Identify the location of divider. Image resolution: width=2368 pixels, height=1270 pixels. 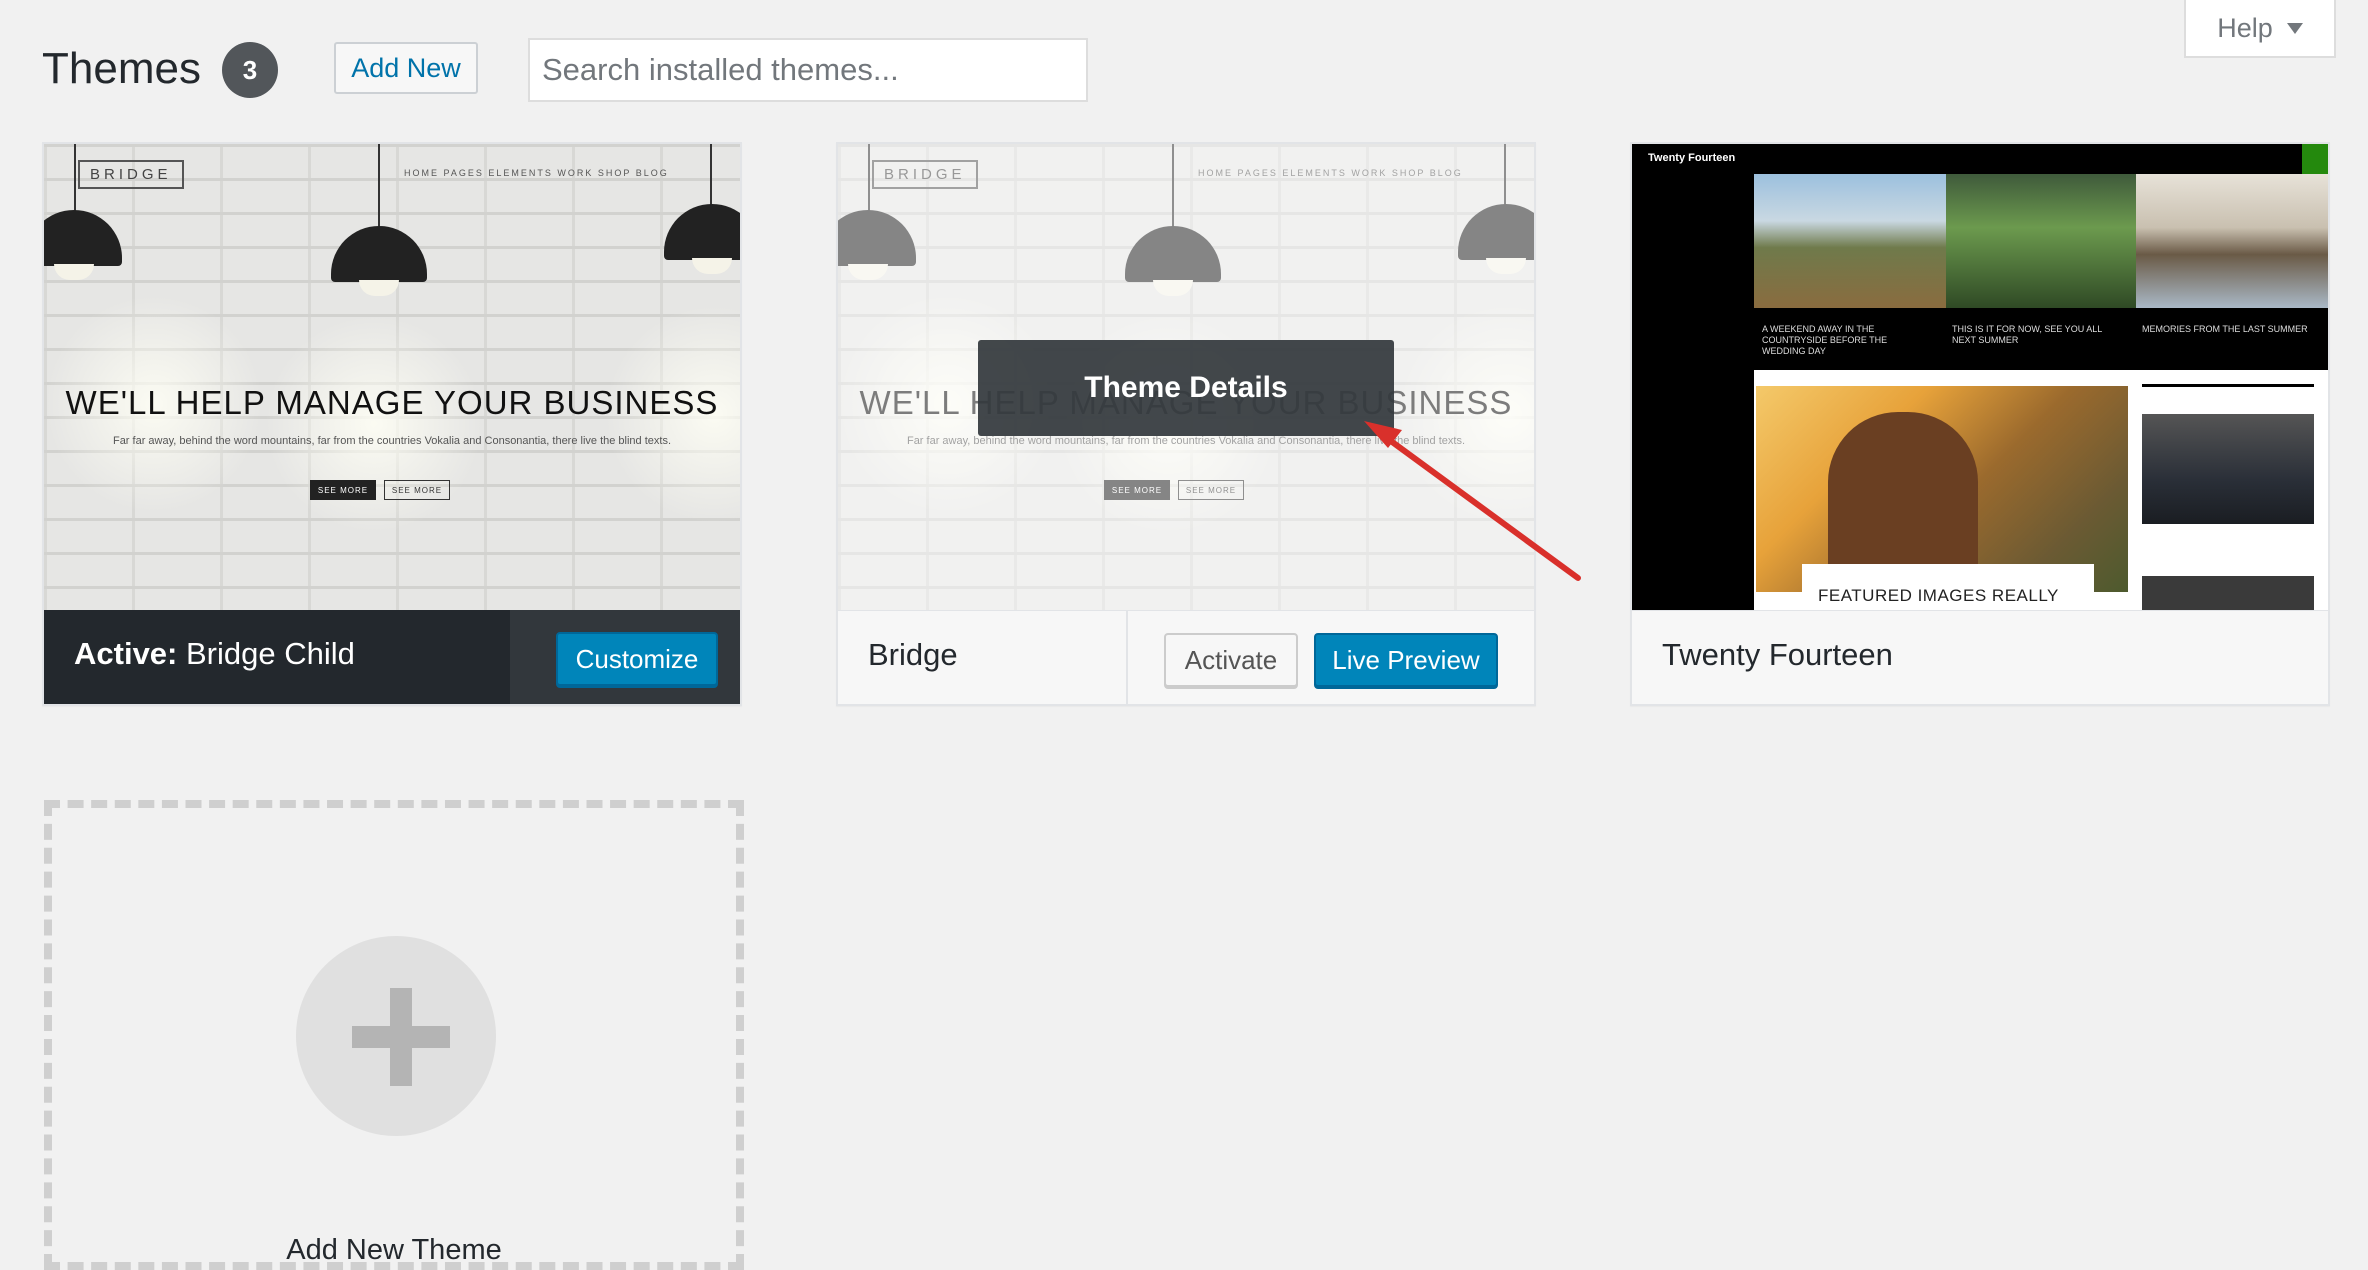
(1127, 657).